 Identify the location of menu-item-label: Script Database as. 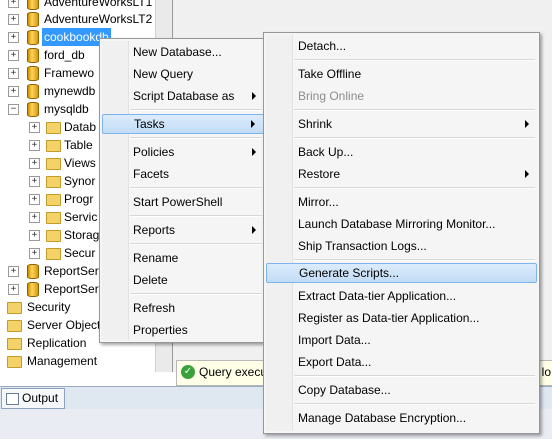
(184, 96).